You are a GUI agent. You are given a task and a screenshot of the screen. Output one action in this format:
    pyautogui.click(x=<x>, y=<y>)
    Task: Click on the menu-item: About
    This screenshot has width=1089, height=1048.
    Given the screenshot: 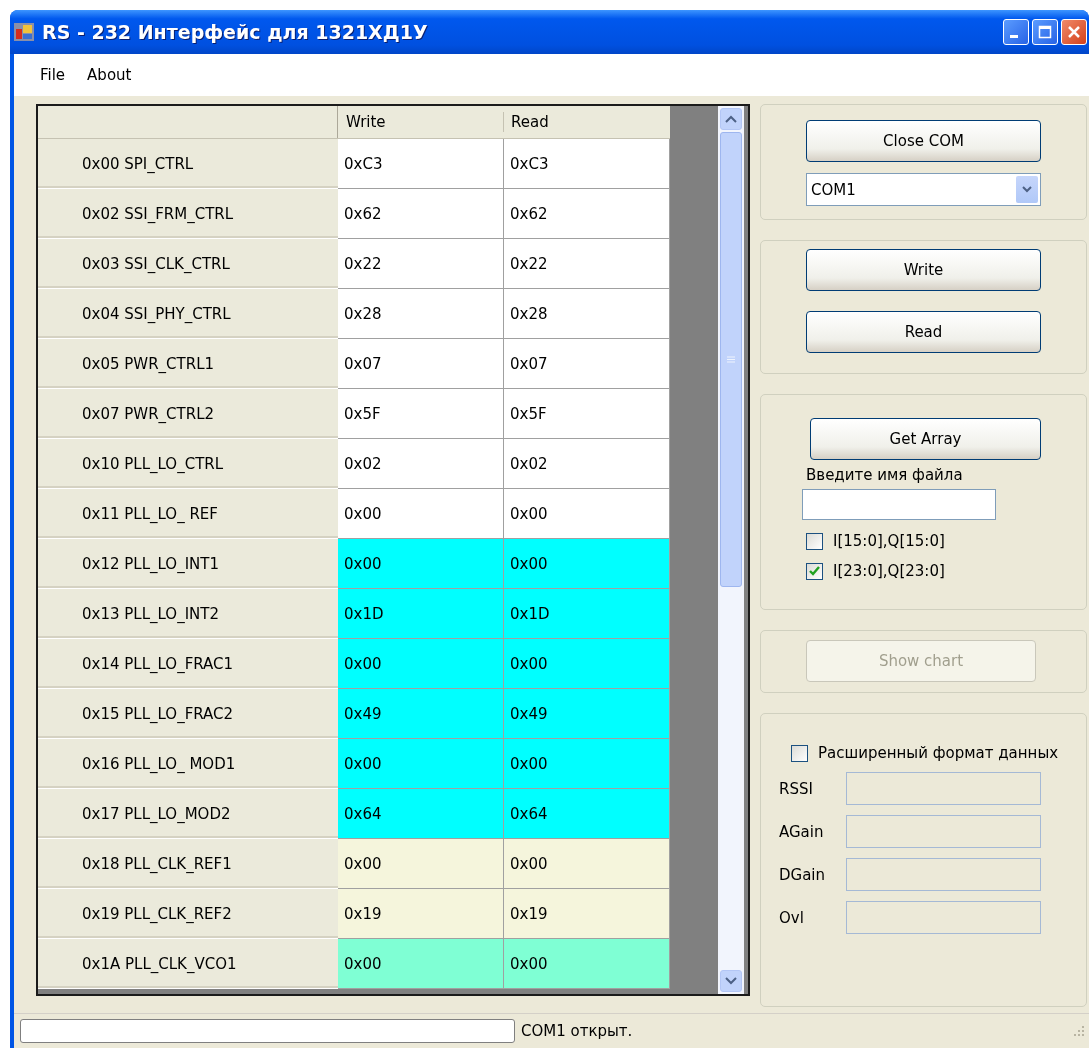 What is the action you would take?
    pyautogui.click(x=109, y=75)
    